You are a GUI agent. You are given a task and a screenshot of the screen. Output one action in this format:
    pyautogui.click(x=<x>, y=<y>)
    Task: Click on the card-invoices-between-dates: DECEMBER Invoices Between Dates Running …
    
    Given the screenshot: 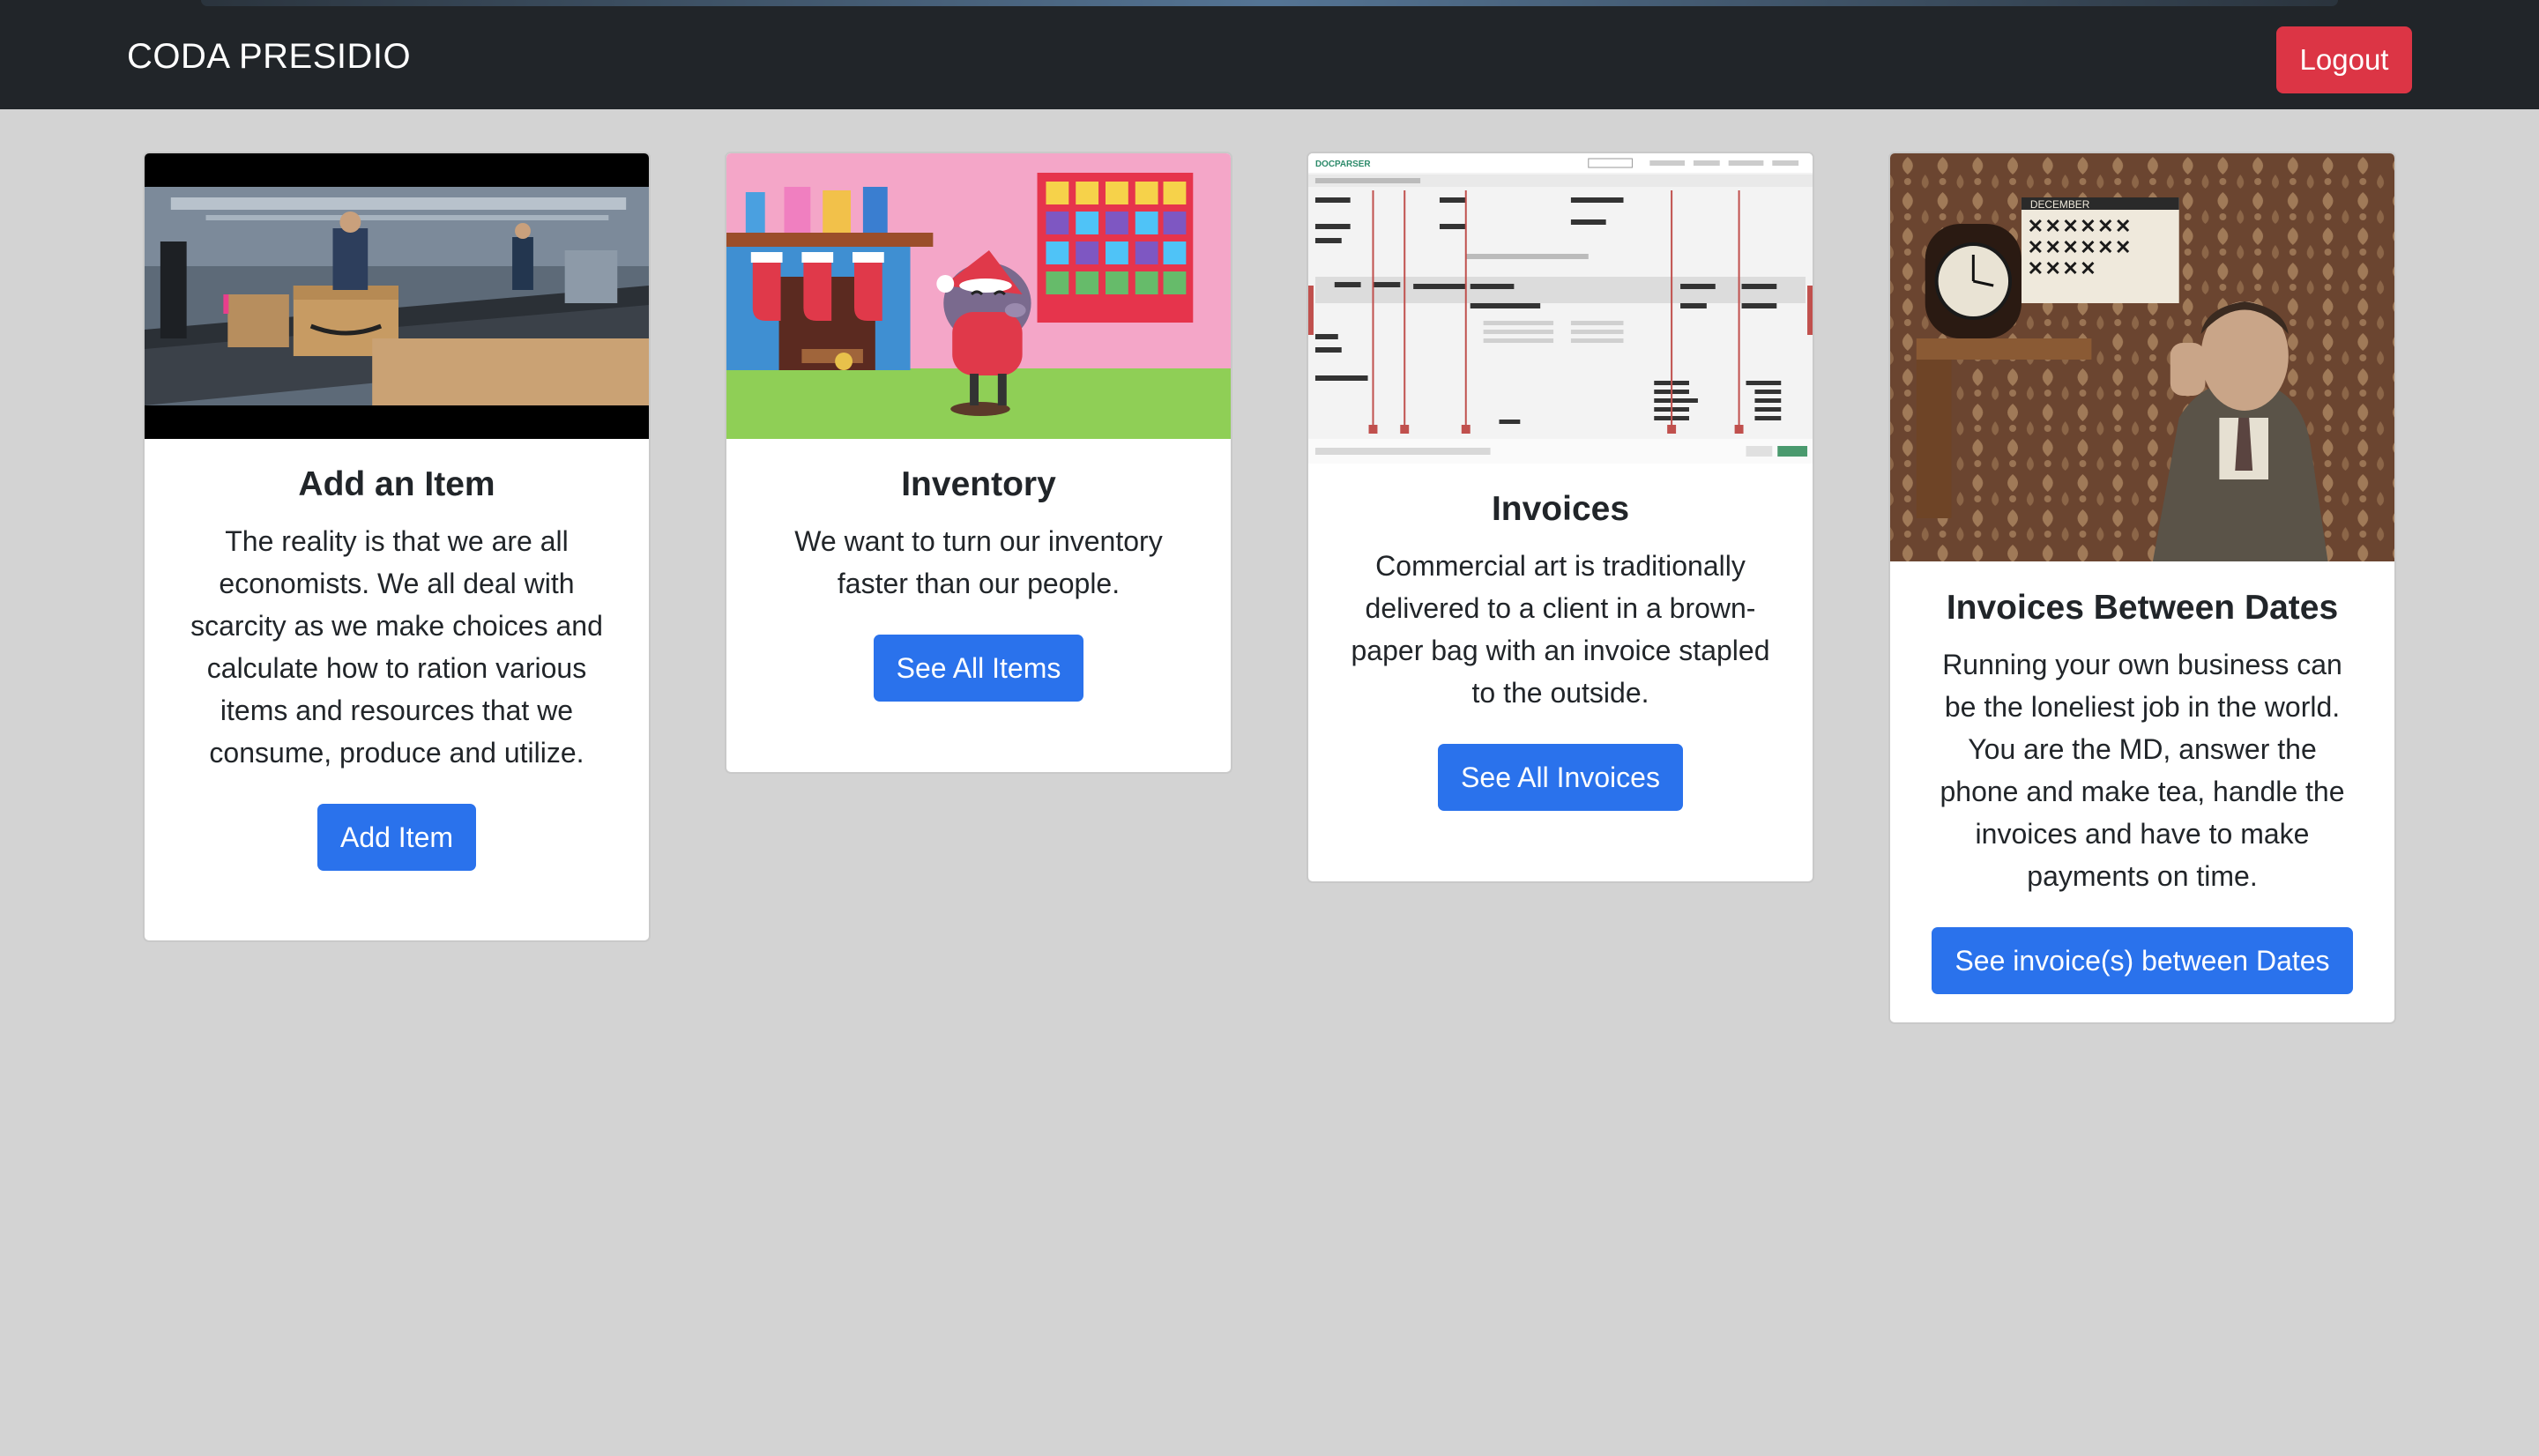 What is the action you would take?
    pyautogui.click(x=2142, y=588)
    